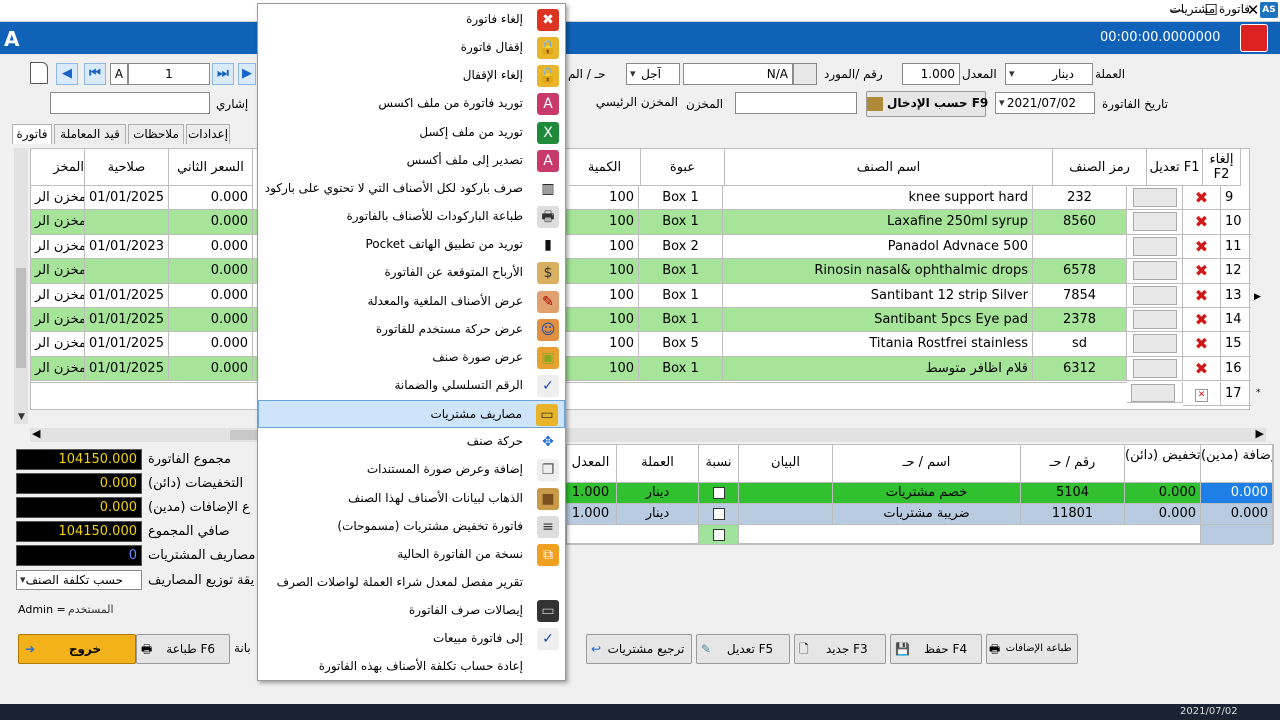  Describe the element at coordinates (1237, 535) in the screenshot. I see `addition-cell` at that location.